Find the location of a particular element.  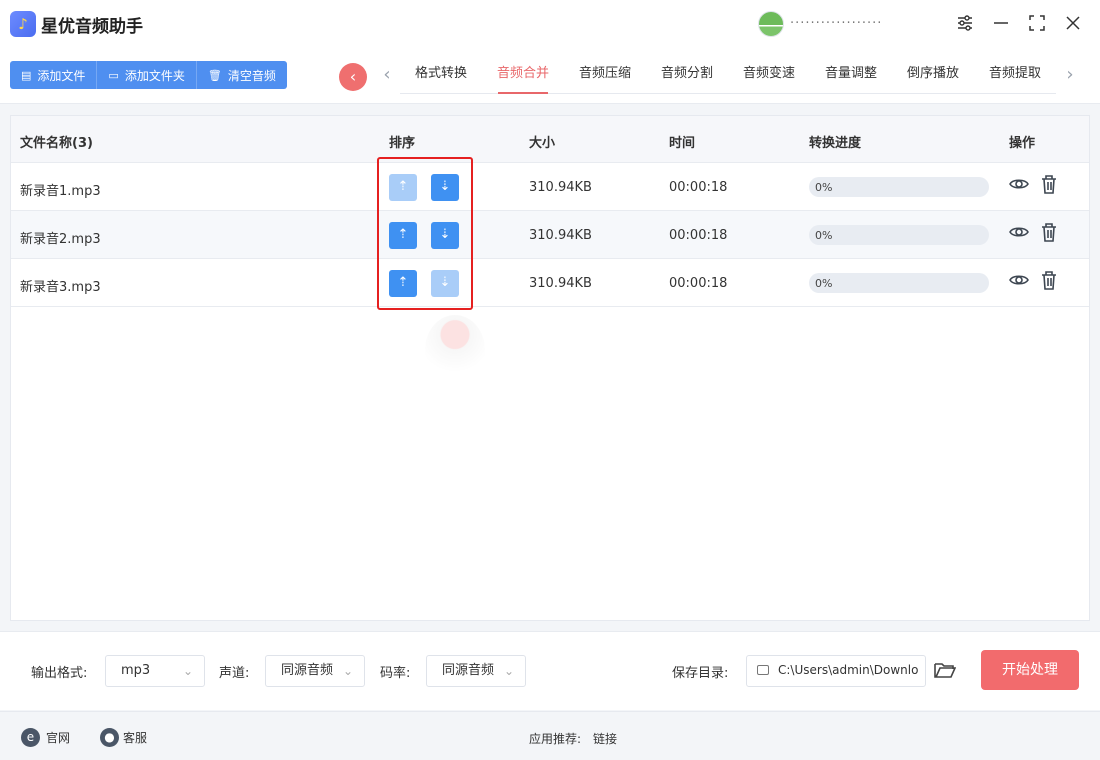

name-column-header: 文件名称(3) is located at coordinates (56, 143).